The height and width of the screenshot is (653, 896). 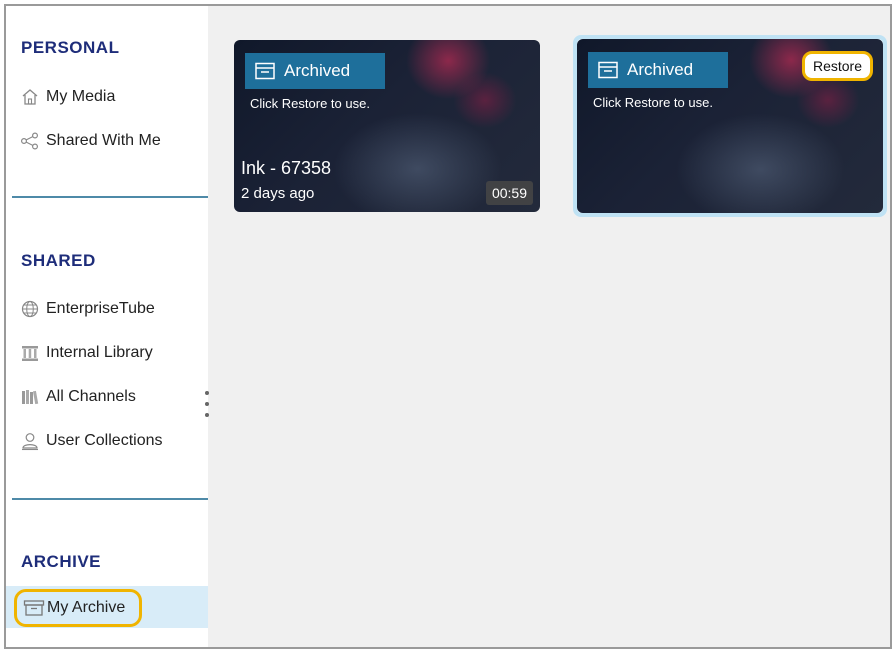 What do you see at coordinates (86, 607) in the screenshot?
I see `sidebar-item-label: My Archive` at bounding box center [86, 607].